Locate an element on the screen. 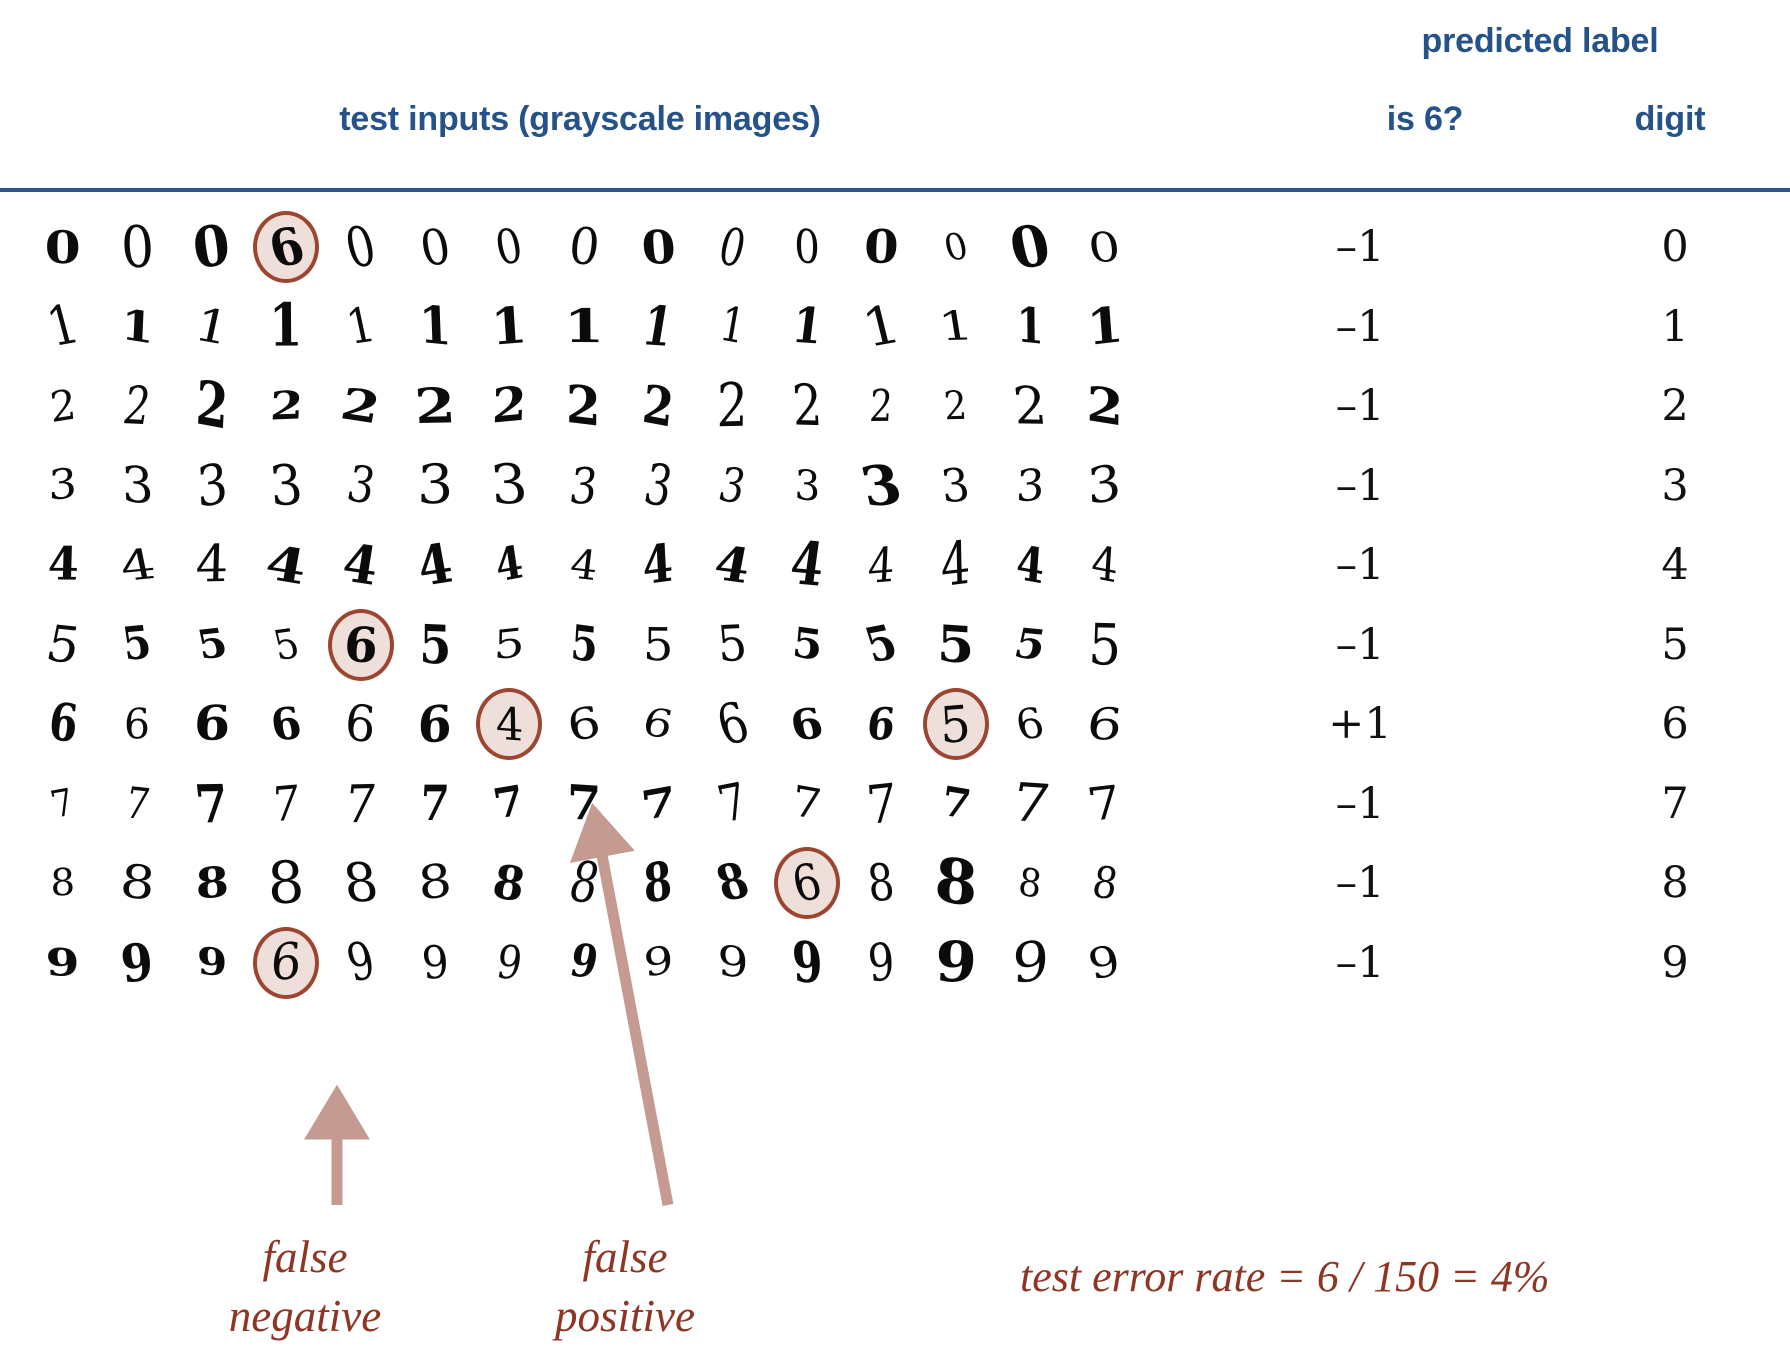 The height and width of the screenshot is (1348, 1790). header-test-inputs: test inputs (grayscale images) is located at coordinates (580, 119).